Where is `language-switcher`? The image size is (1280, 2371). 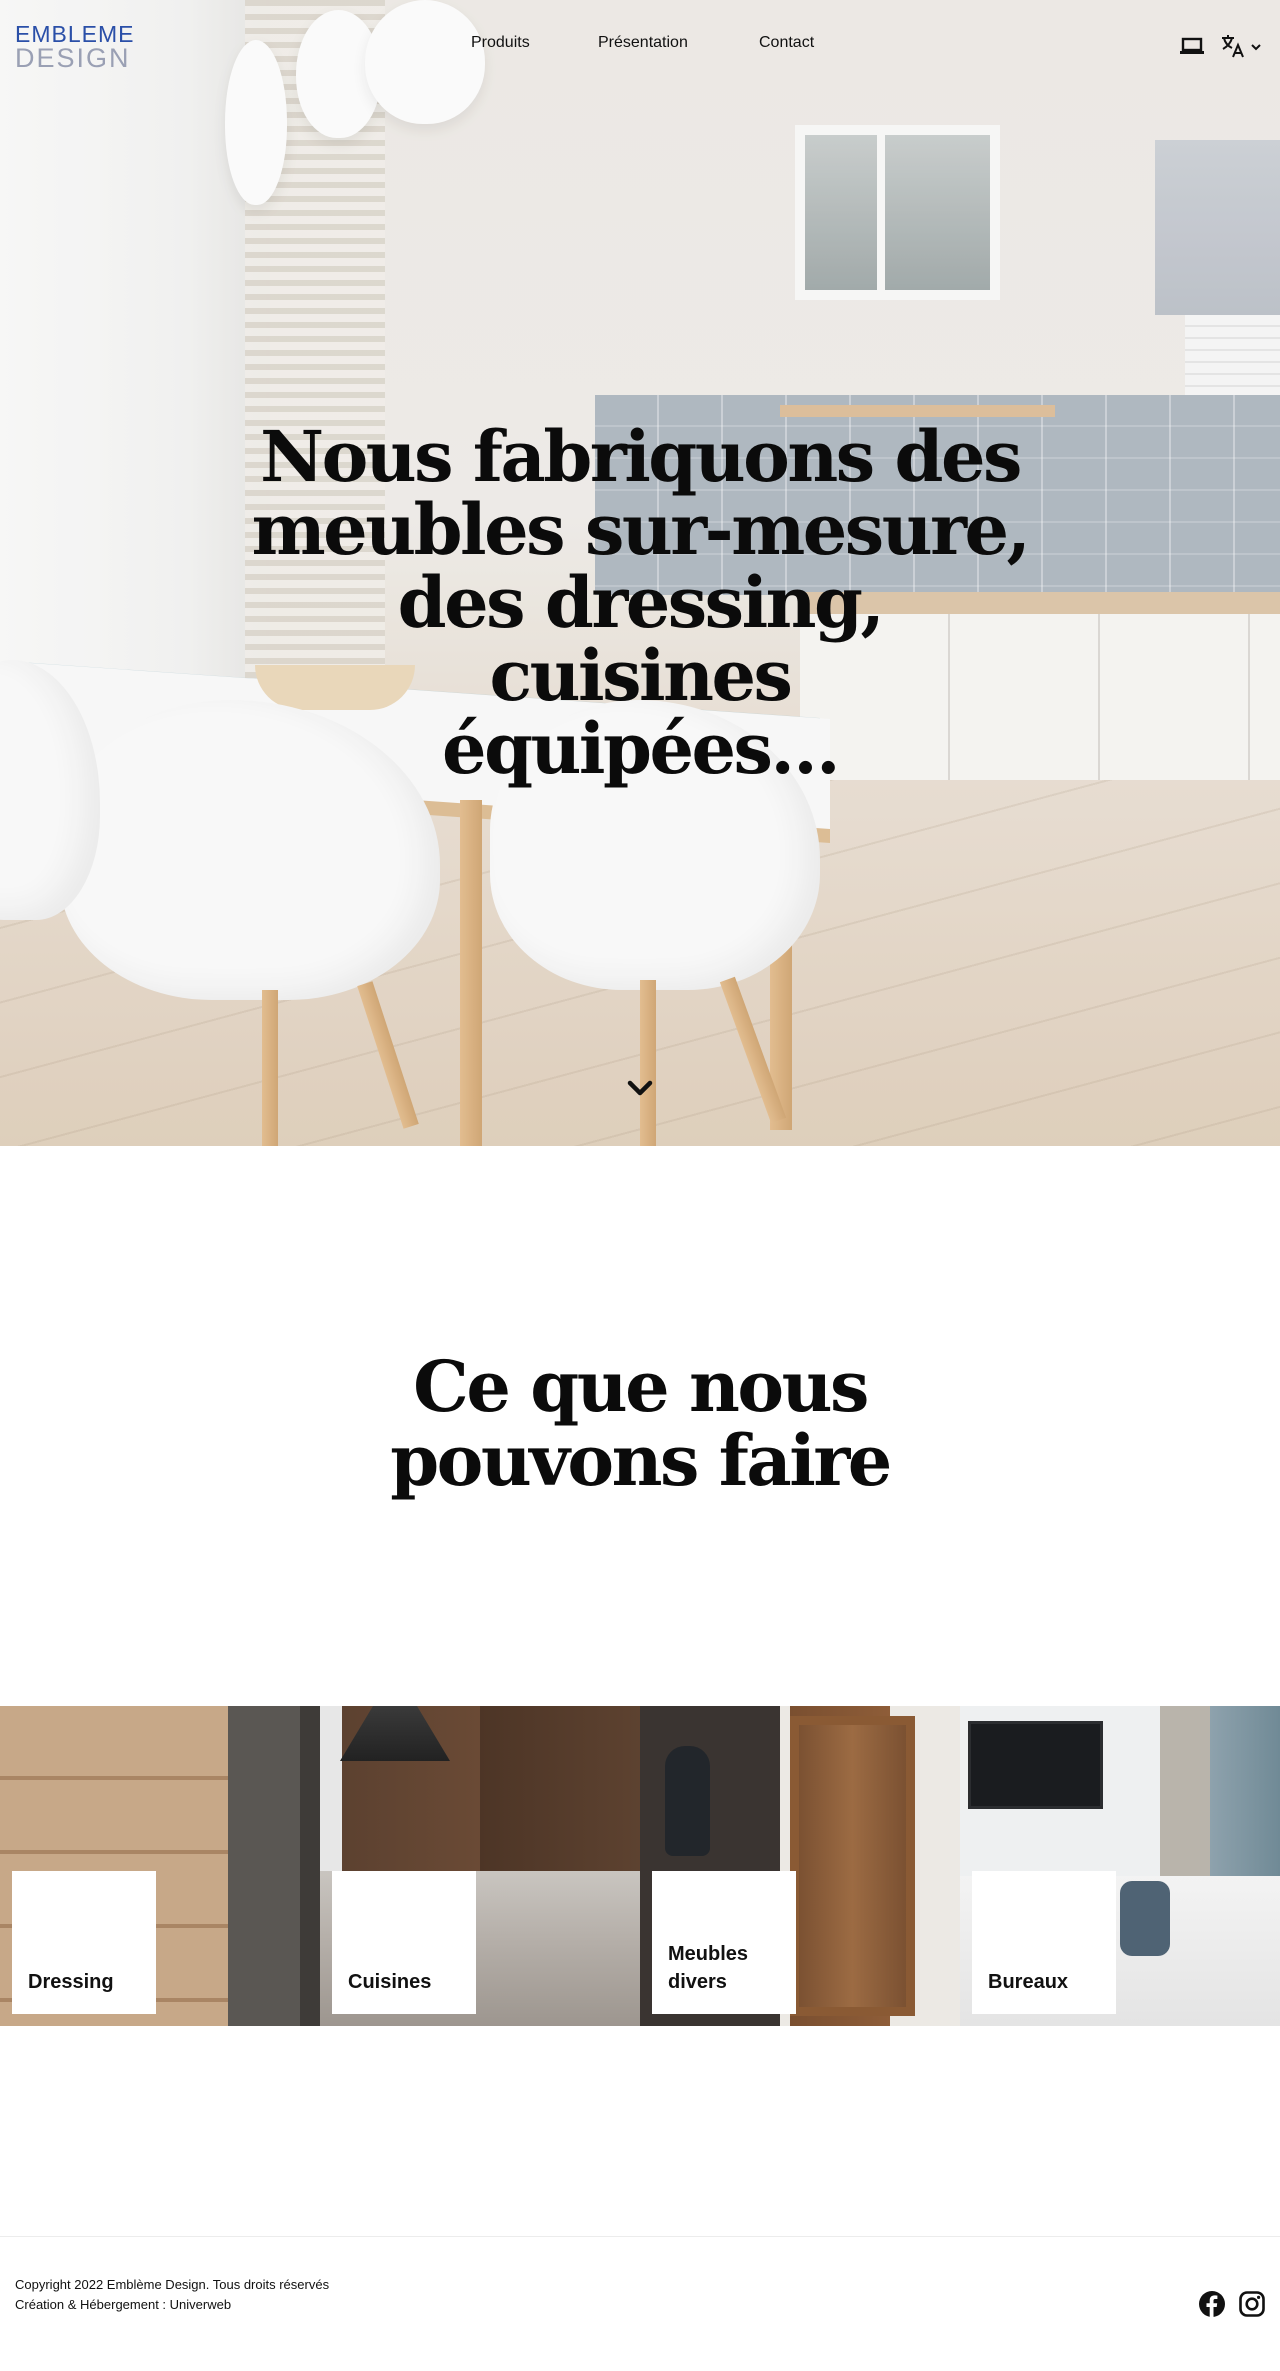 language-switcher is located at coordinates (1242, 46).